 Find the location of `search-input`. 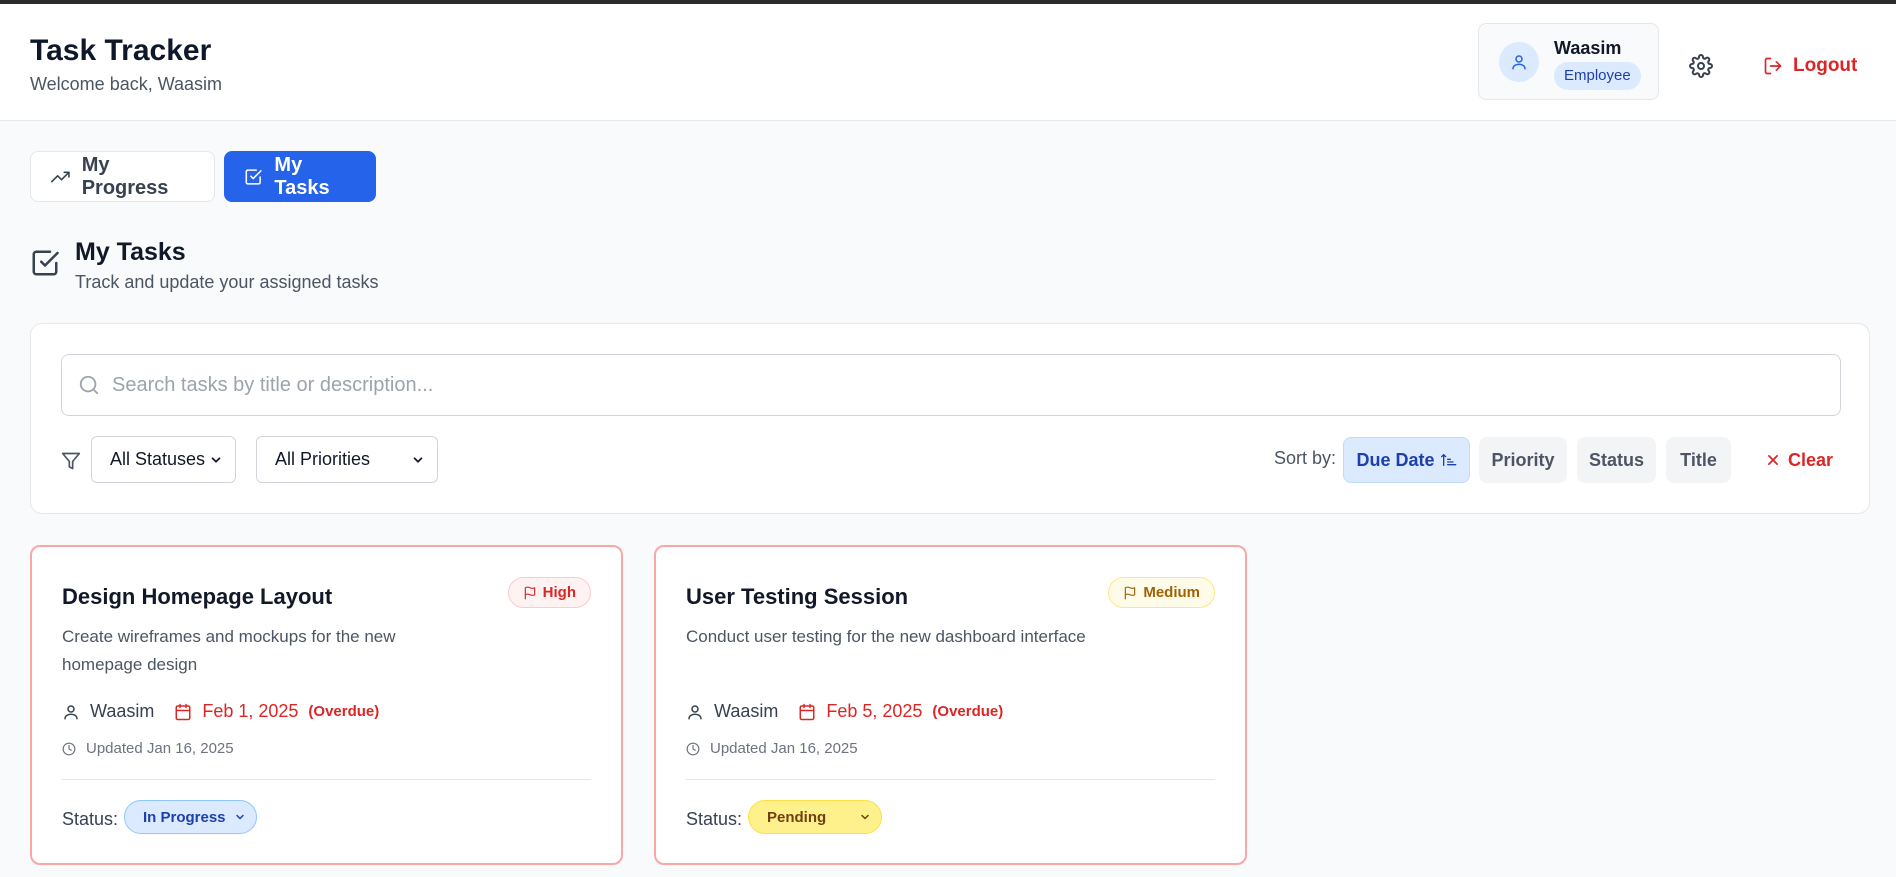

search-input is located at coordinates (972, 385).